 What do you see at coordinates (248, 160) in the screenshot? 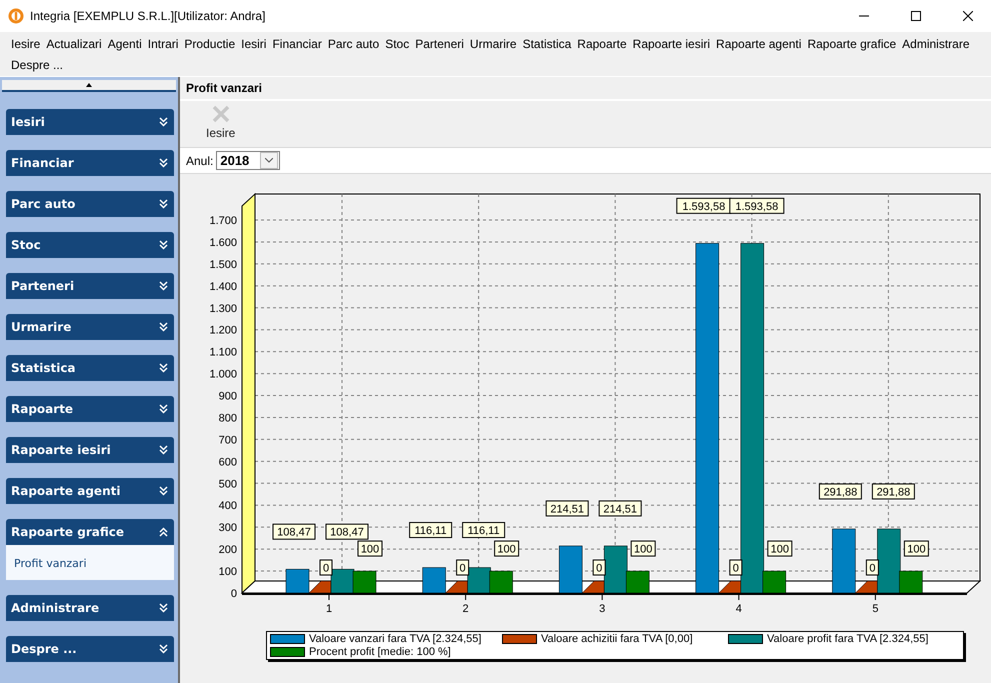
I see `year-dropdown: 2018` at bounding box center [248, 160].